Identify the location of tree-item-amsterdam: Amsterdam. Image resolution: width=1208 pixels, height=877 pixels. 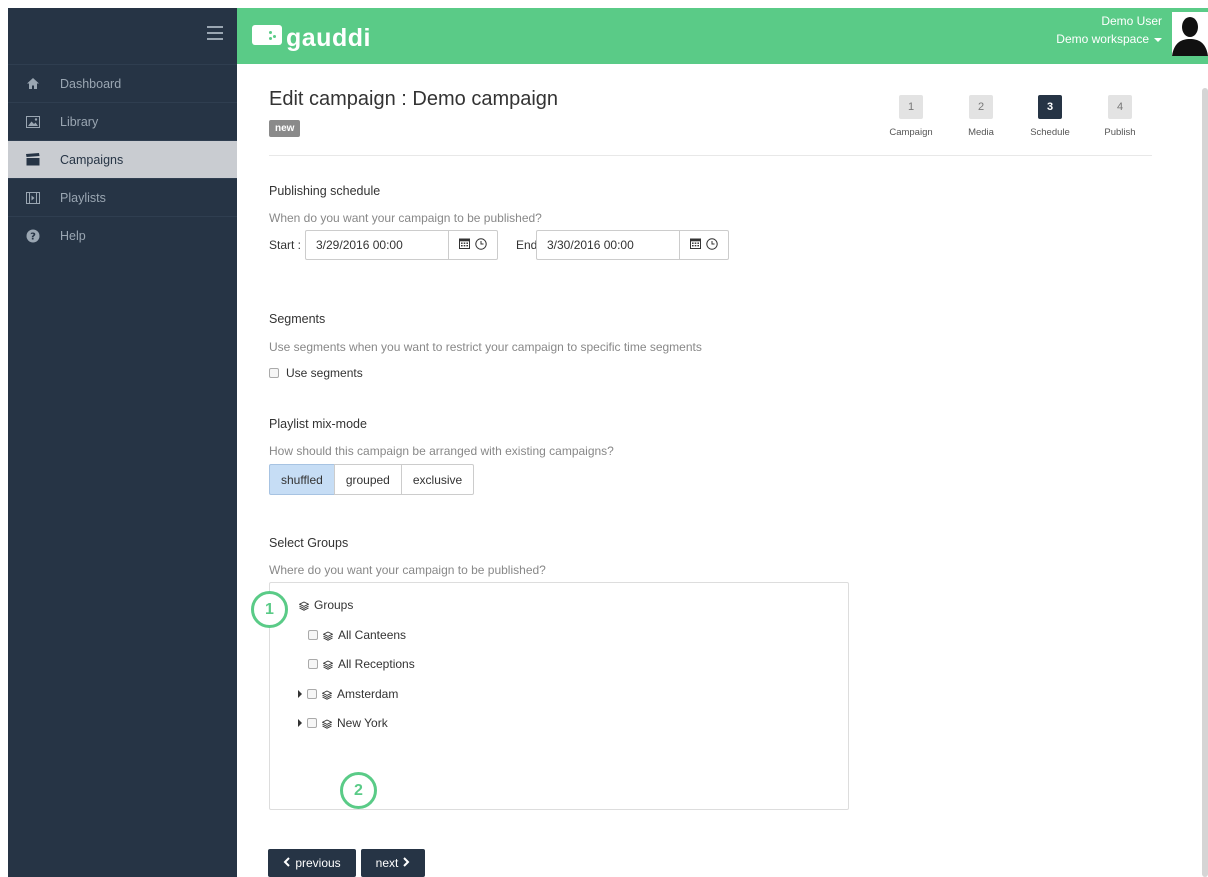
(348, 694).